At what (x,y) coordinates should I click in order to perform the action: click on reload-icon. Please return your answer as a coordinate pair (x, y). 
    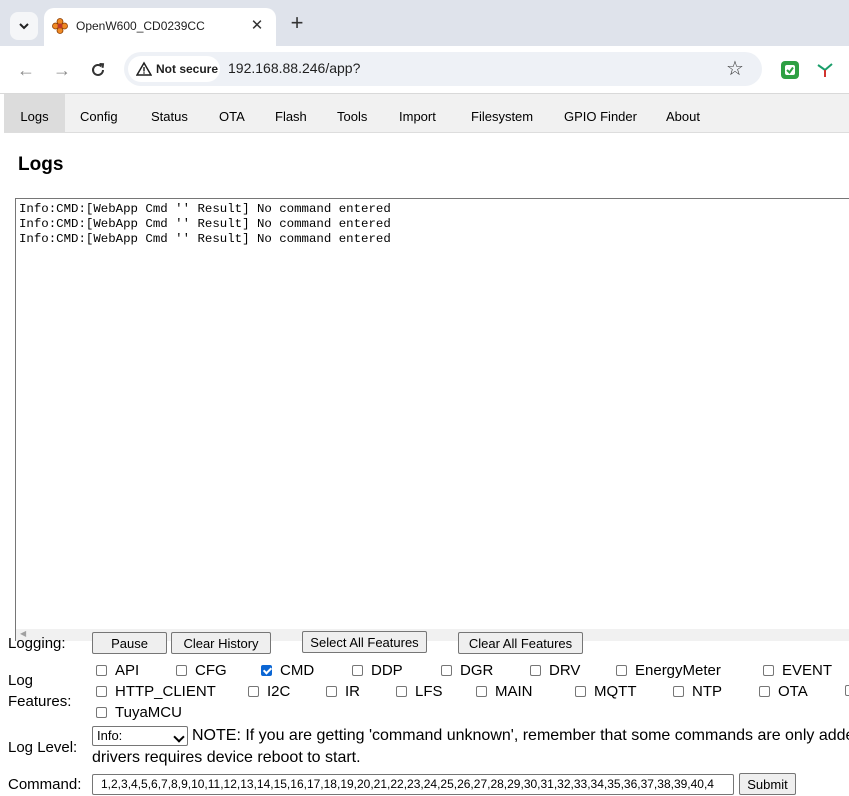
    Looking at the image, I should click on (98, 70).